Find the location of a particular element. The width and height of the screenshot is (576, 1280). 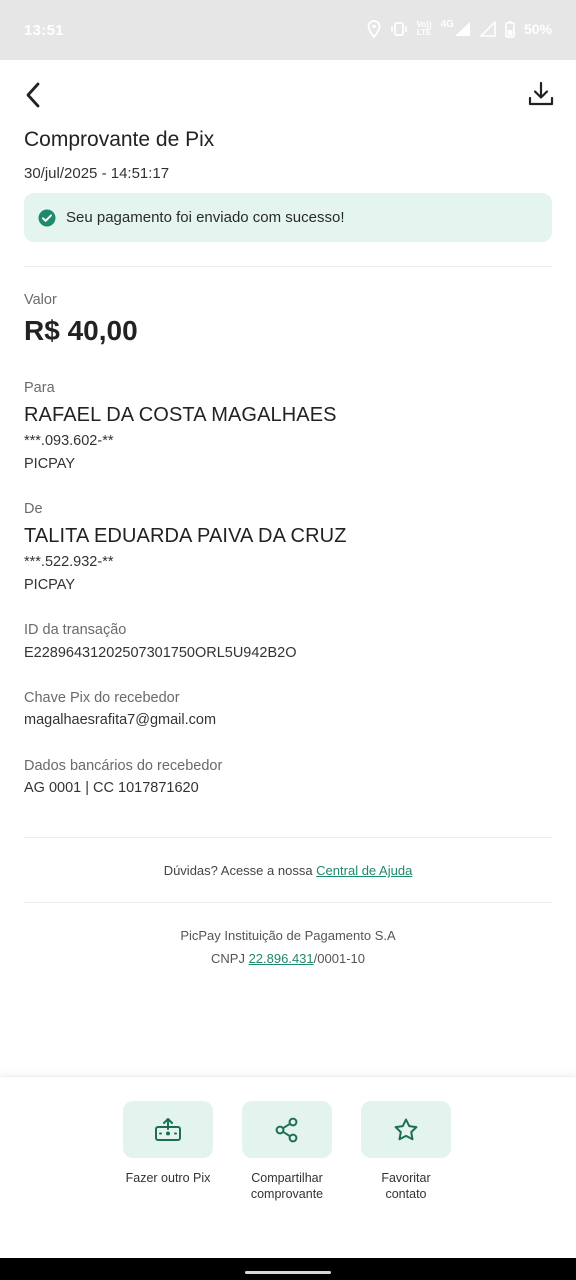

bank-data-label: Dados bancários do recebedor is located at coordinates (123, 766).